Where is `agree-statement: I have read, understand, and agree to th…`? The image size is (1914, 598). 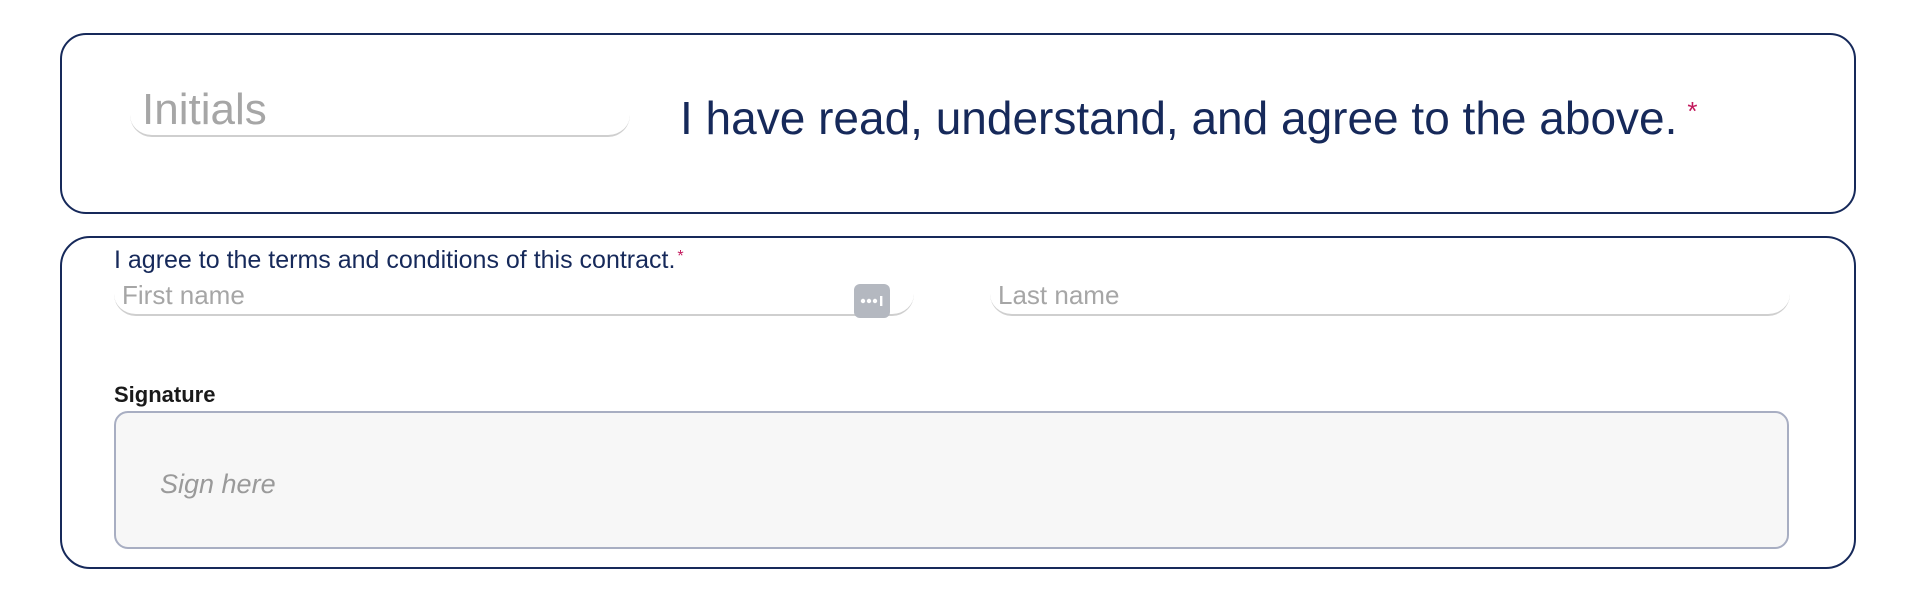
agree-statement: I have read, understand, and agree to th… is located at coordinates (1189, 118).